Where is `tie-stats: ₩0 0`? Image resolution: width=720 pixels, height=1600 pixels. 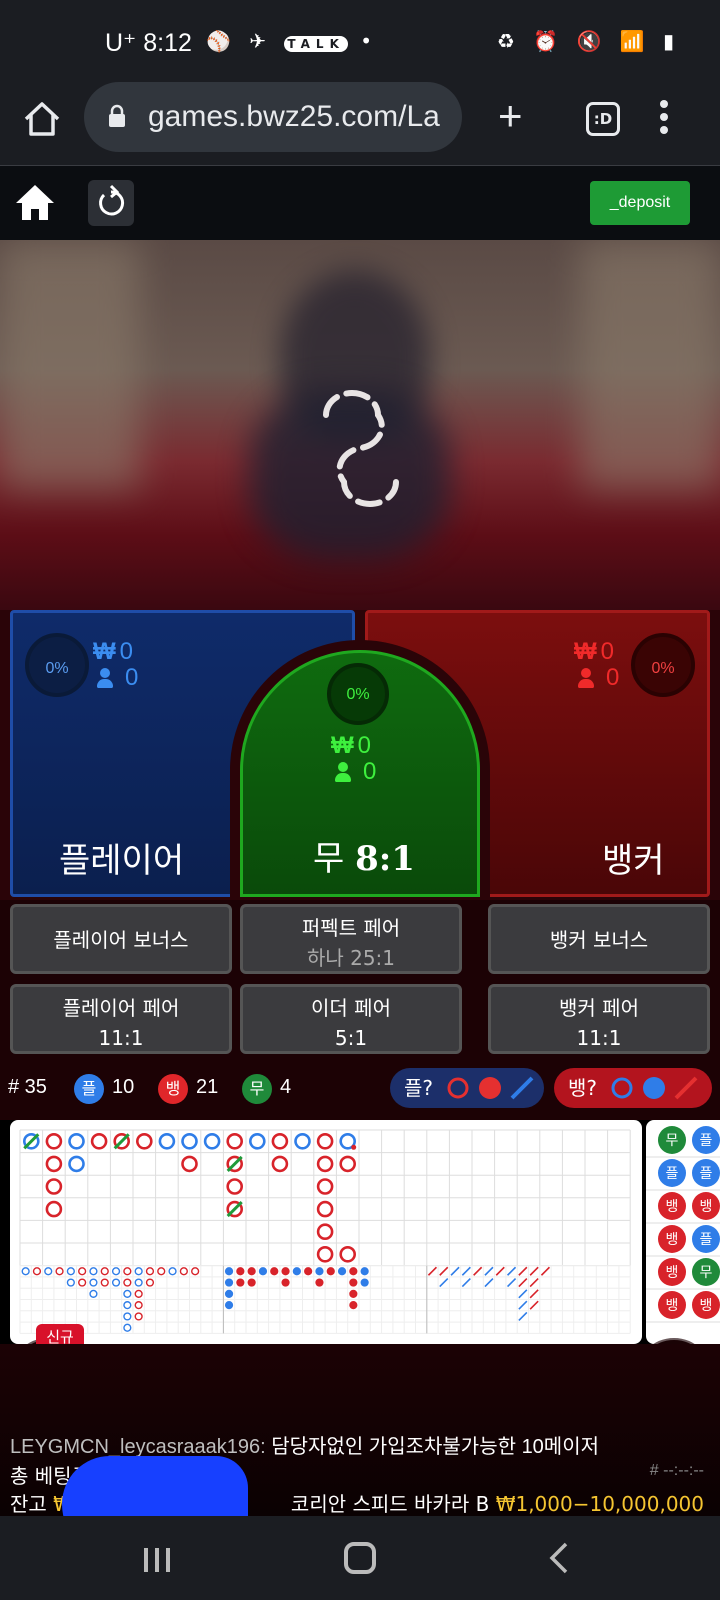 tie-stats: ₩0 0 is located at coordinates (353, 759).